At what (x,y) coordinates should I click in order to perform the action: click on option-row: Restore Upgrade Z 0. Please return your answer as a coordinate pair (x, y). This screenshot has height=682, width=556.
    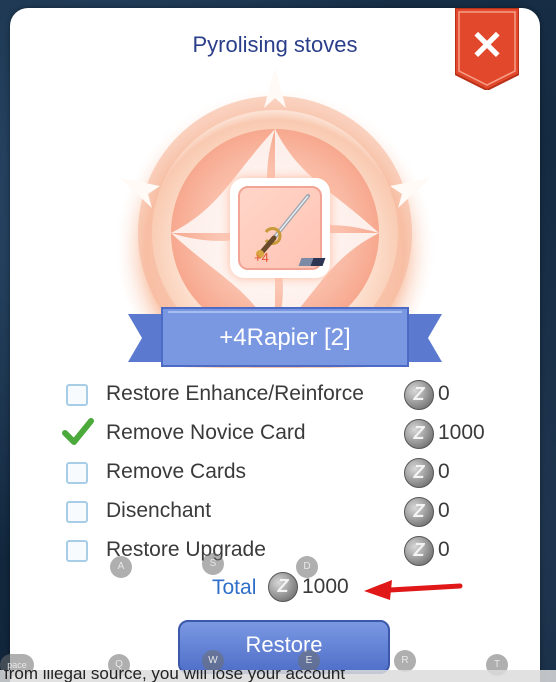
    Looking at the image, I should click on (286, 551).